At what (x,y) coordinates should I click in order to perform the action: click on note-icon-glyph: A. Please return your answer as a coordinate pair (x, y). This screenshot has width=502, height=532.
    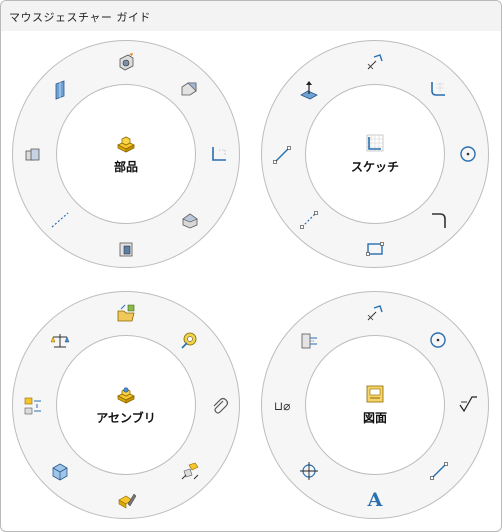
    Looking at the image, I should click on (375, 500).